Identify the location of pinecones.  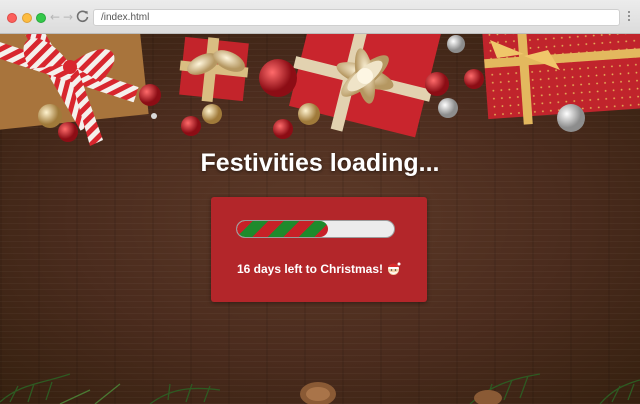
(401, 393).